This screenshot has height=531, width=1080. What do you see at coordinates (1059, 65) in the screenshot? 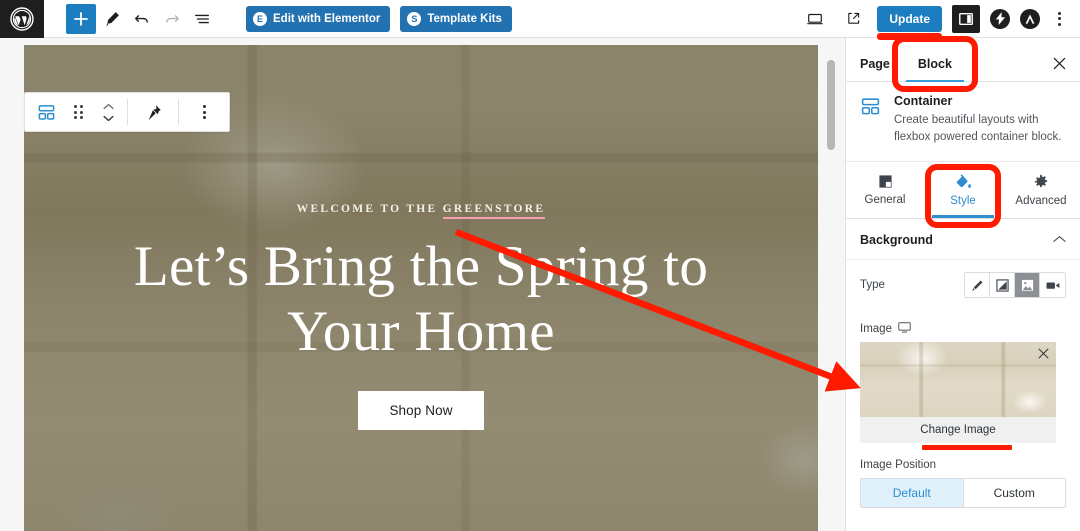
I see `close-icon` at bounding box center [1059, 65].